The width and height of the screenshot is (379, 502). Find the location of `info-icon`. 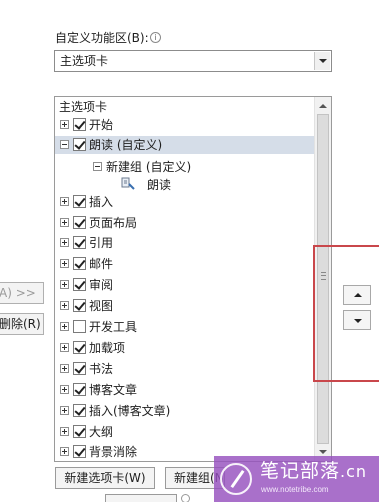

info-icon is located at coordinates (185, 498).